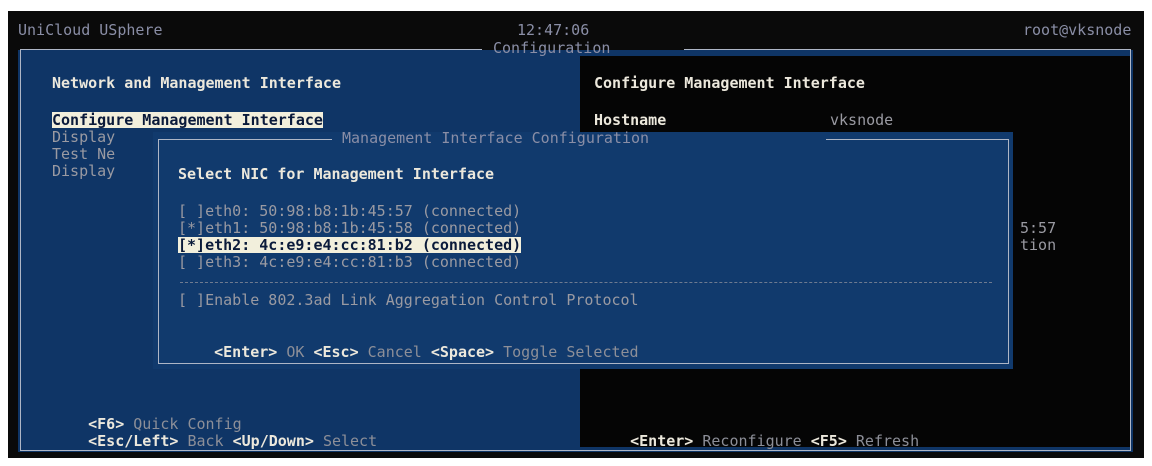  I want to click on window-border-right, so click(1130, 249).